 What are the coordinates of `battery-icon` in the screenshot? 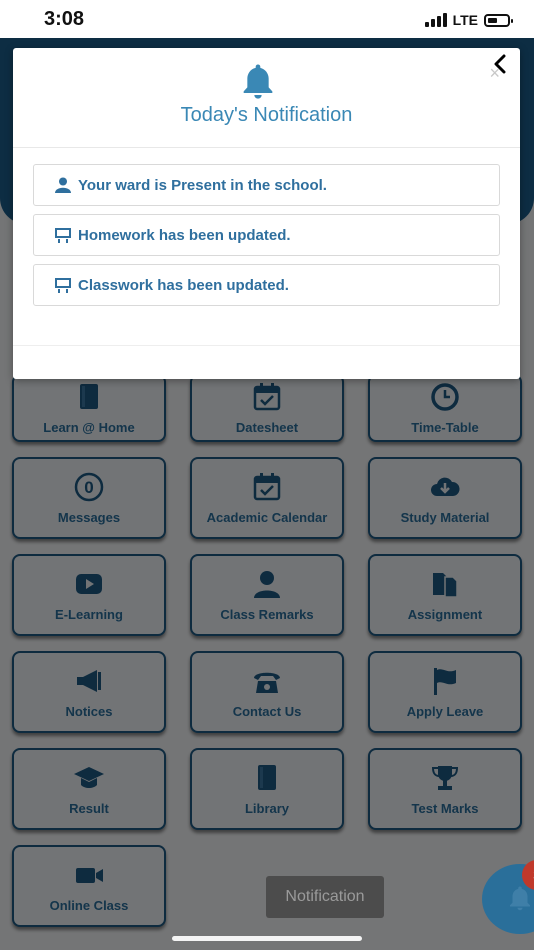 It's located at (498, 20).